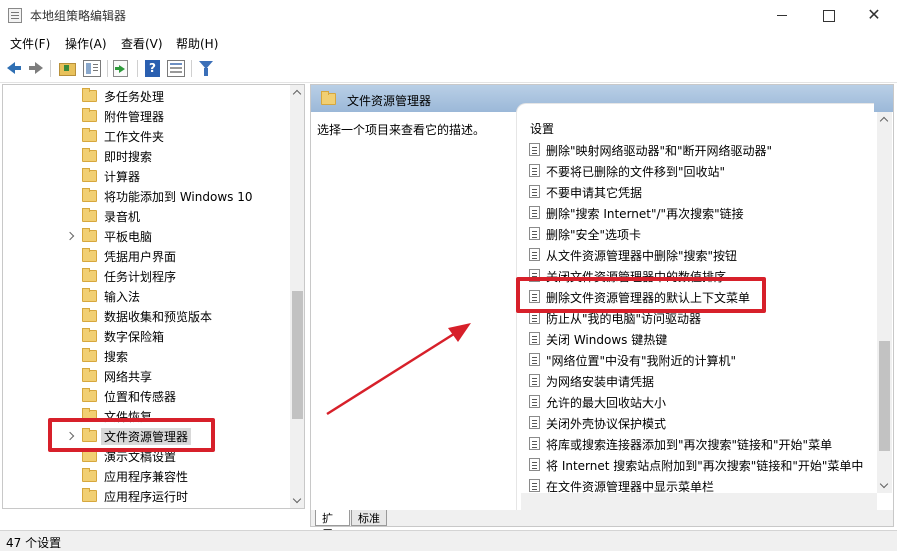 The width and height of the screenshot is (897, 551). What do you see at coordinates (369, 518) in the screenshot?
I see `tab-standard: 标准` at bounding box center [369, 518].